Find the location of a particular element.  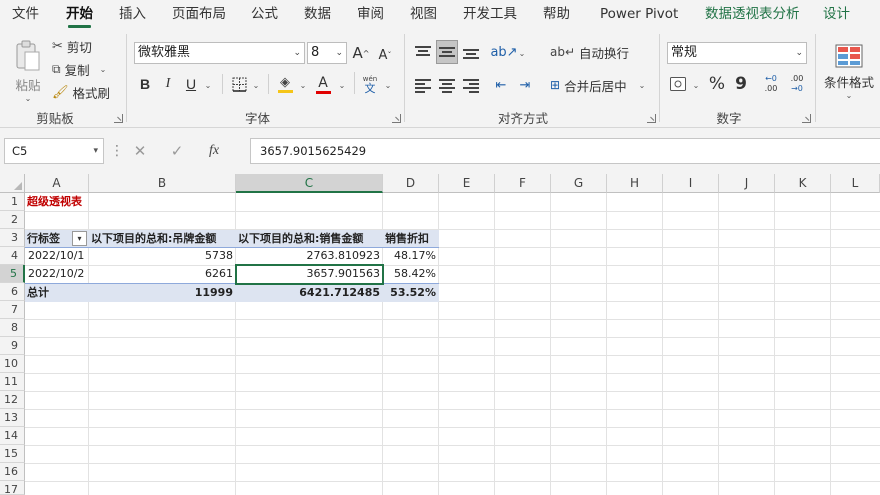

merge-center-button: ⊞ 合并后居中 ⌄ is located at coordinates (597, 85).